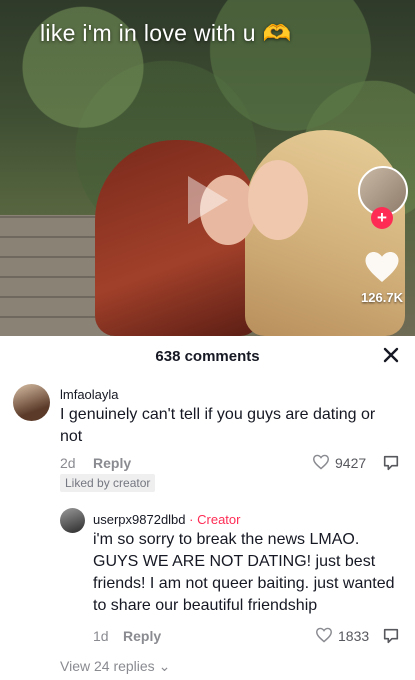 Image resolution: width=415 pixels, height=680 pixels. I want to click on comments-title: 638 comments, so click(207, 356).